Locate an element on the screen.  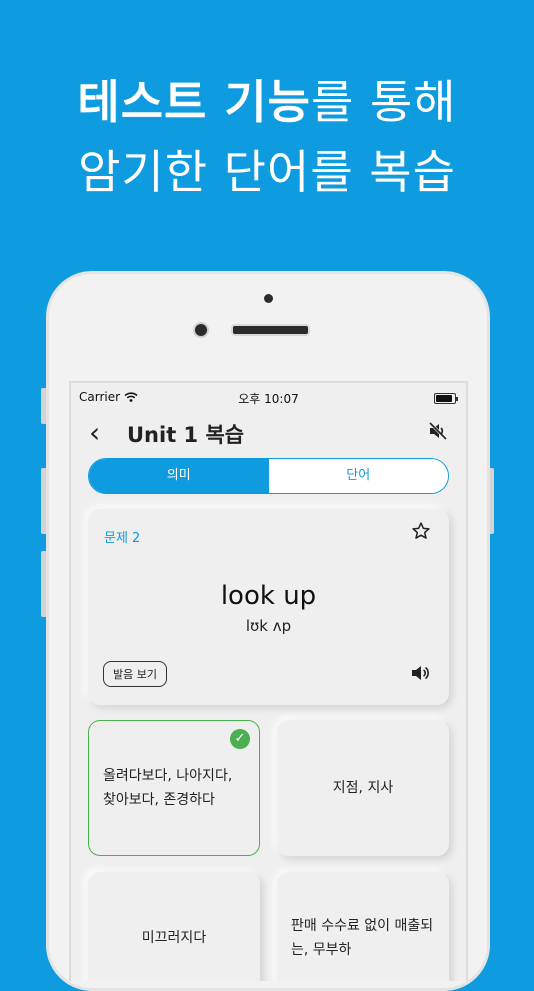
show-pronunciation-button: 발음 보기 is located at coordinates (135, 674).